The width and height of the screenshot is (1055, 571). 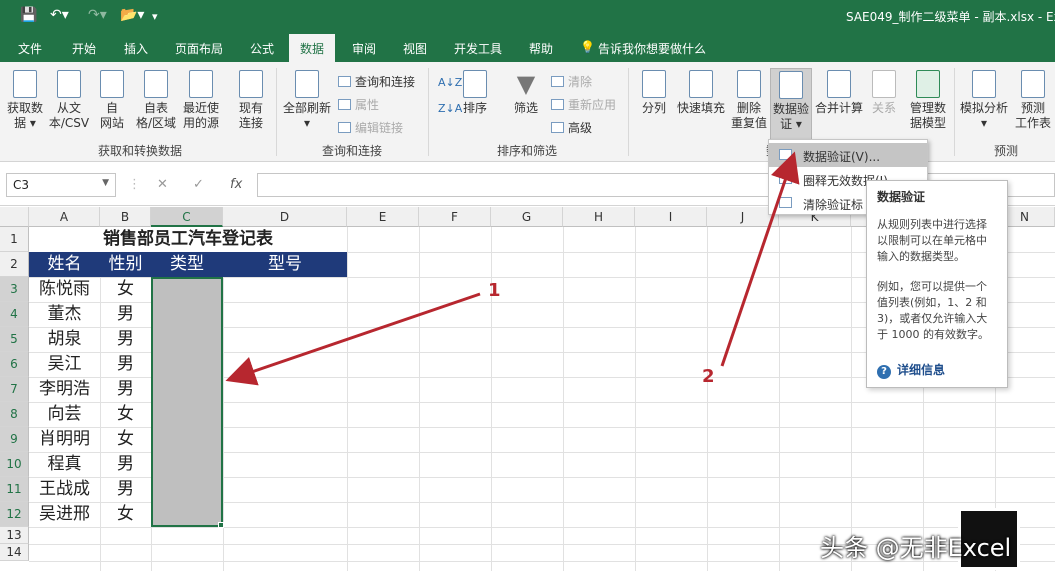 What do you see at coordinates (708, 376) in the screenshot?
I see `annotation-label-2: 2` at bounding box center [708, 376].